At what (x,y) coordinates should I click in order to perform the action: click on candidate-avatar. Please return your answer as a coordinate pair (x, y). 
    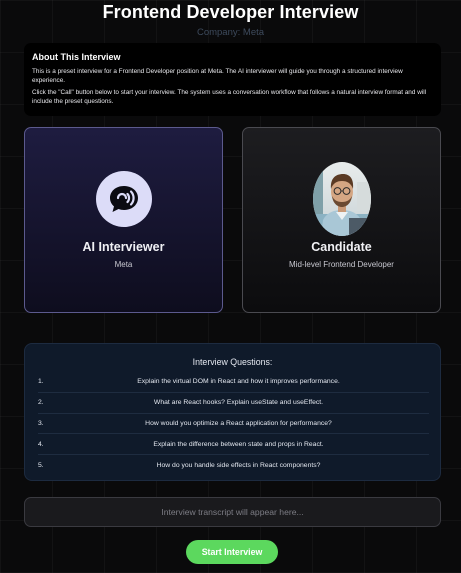
    Looking at the image, I should click on (342, 199).